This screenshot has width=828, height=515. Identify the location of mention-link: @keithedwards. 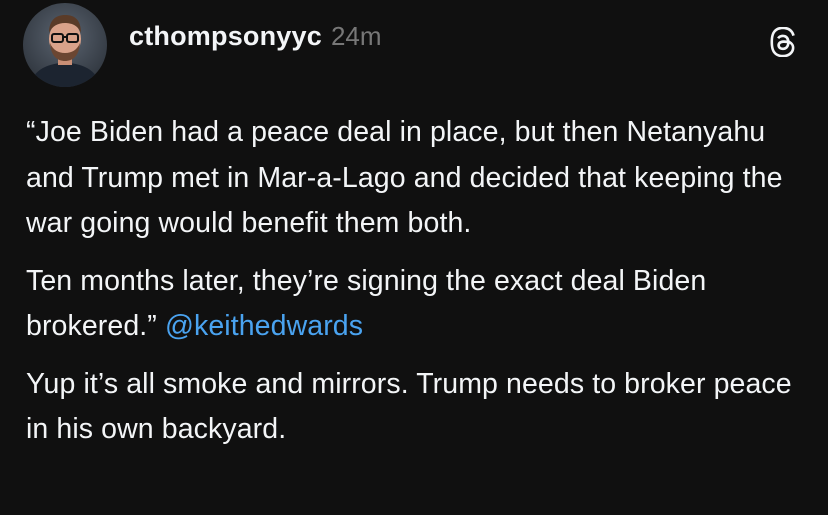
(264, 326).